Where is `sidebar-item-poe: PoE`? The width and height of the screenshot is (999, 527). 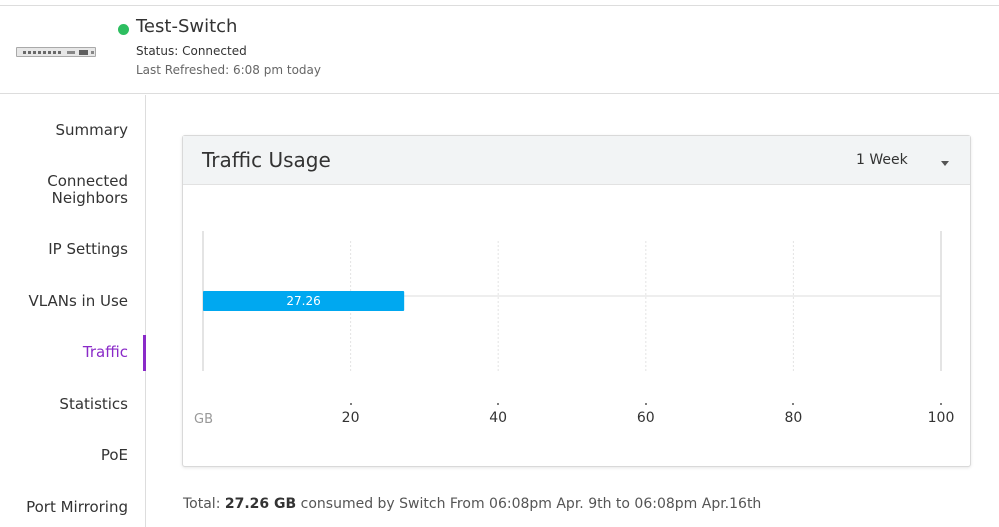
sidebar-item-poe: PoE is located at coordinates (114, 455).